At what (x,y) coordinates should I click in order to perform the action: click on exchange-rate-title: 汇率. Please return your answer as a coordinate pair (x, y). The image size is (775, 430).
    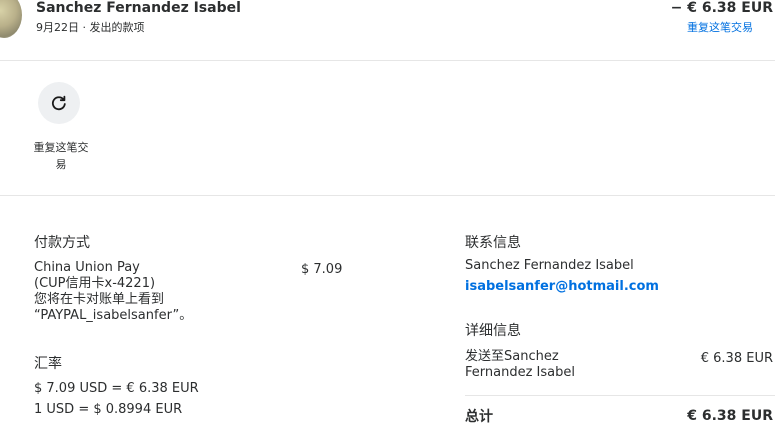
    Looking at the image, I should click on (48, 364).